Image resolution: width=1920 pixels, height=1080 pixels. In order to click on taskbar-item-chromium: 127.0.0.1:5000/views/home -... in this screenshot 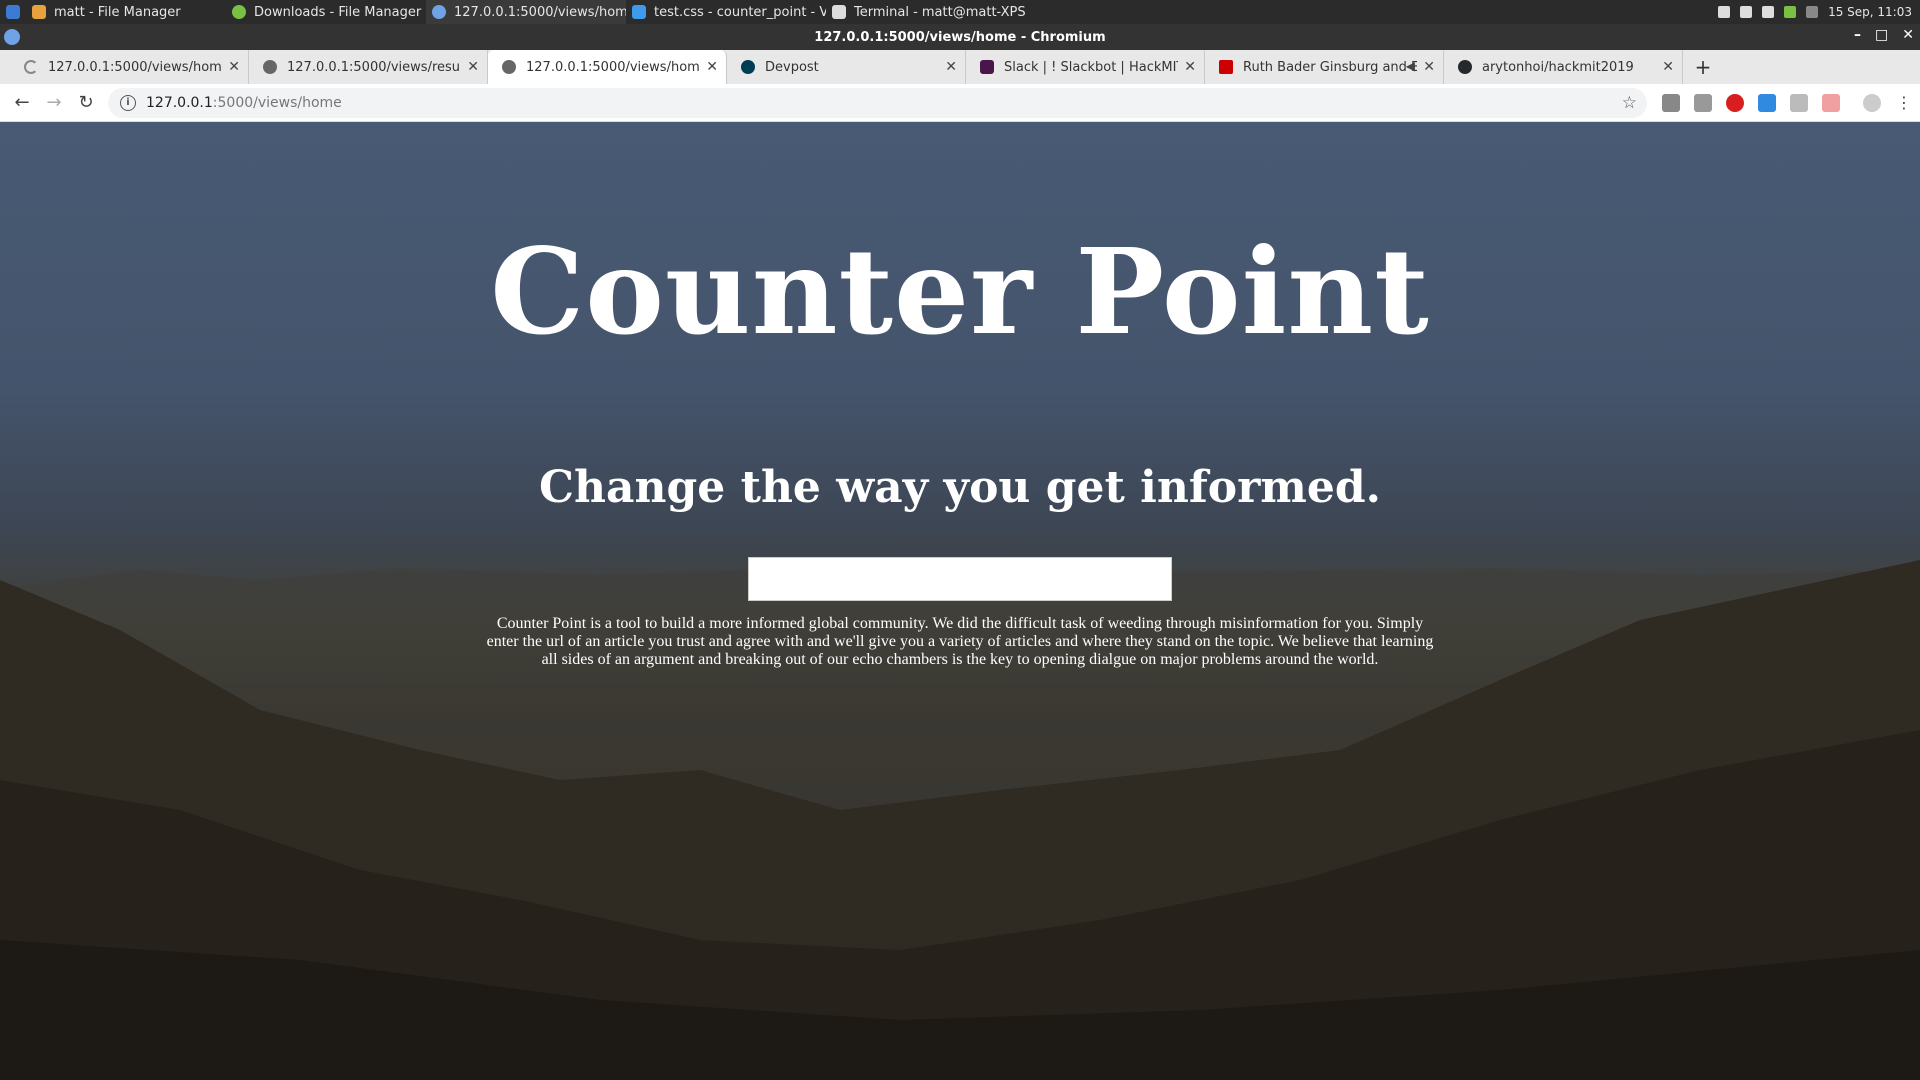, I will do `click(526, 12)`.